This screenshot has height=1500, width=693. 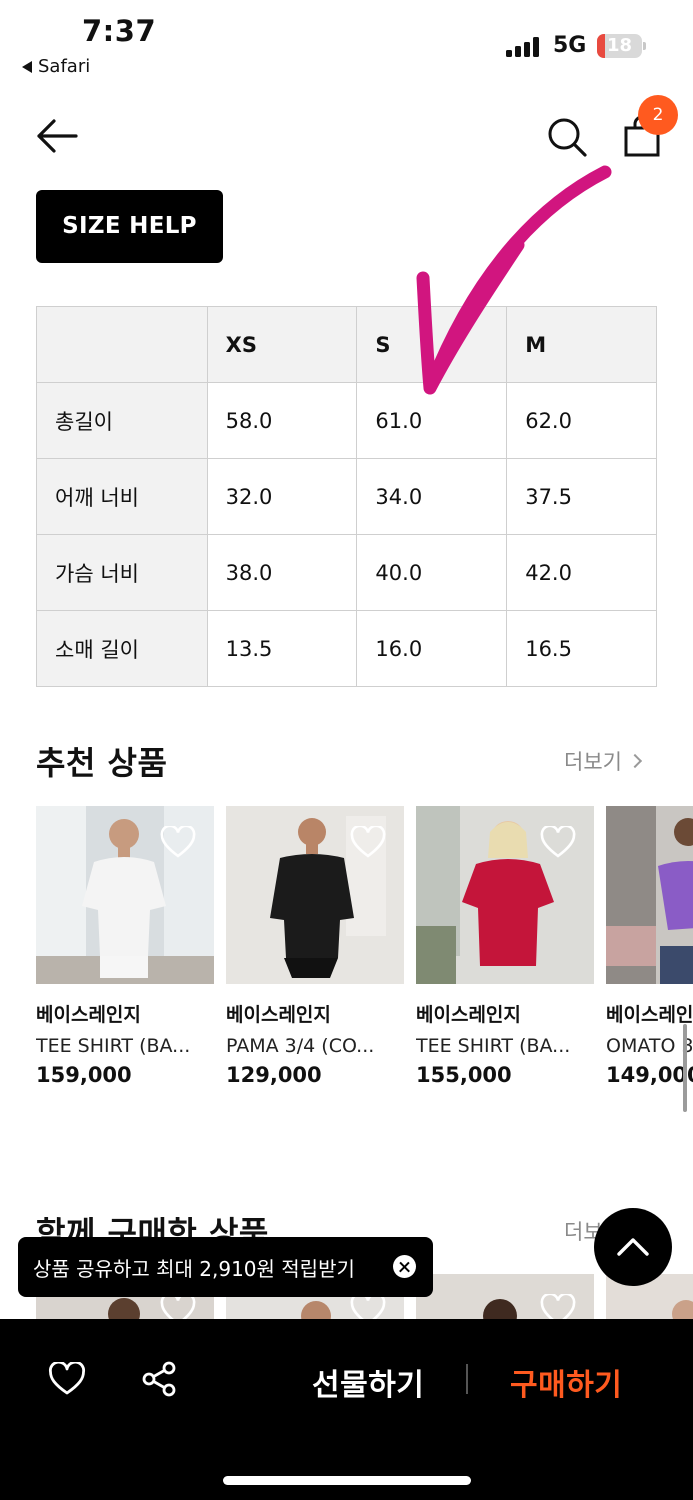 I want to click on cart-count-badge: 2, so click(x=658, y=115).